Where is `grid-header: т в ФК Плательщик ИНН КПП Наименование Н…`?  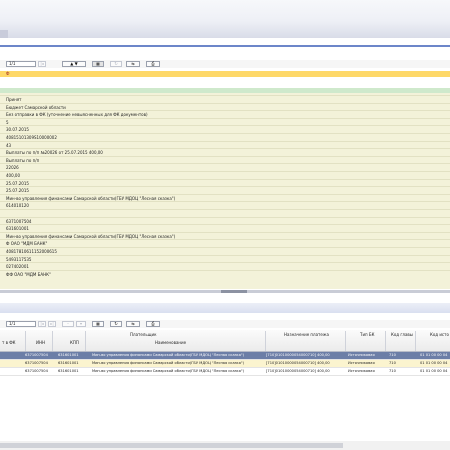
grid-header: т в ФК Плательщик ИНН КПП Наименование Н… is located at coordinates (225, 341).